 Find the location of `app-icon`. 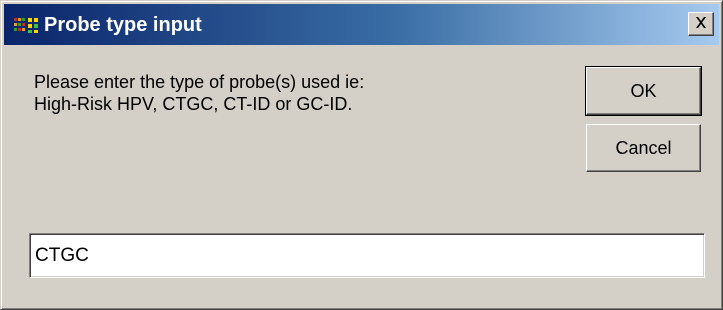

app-icon is located at coordinates (30, 25).